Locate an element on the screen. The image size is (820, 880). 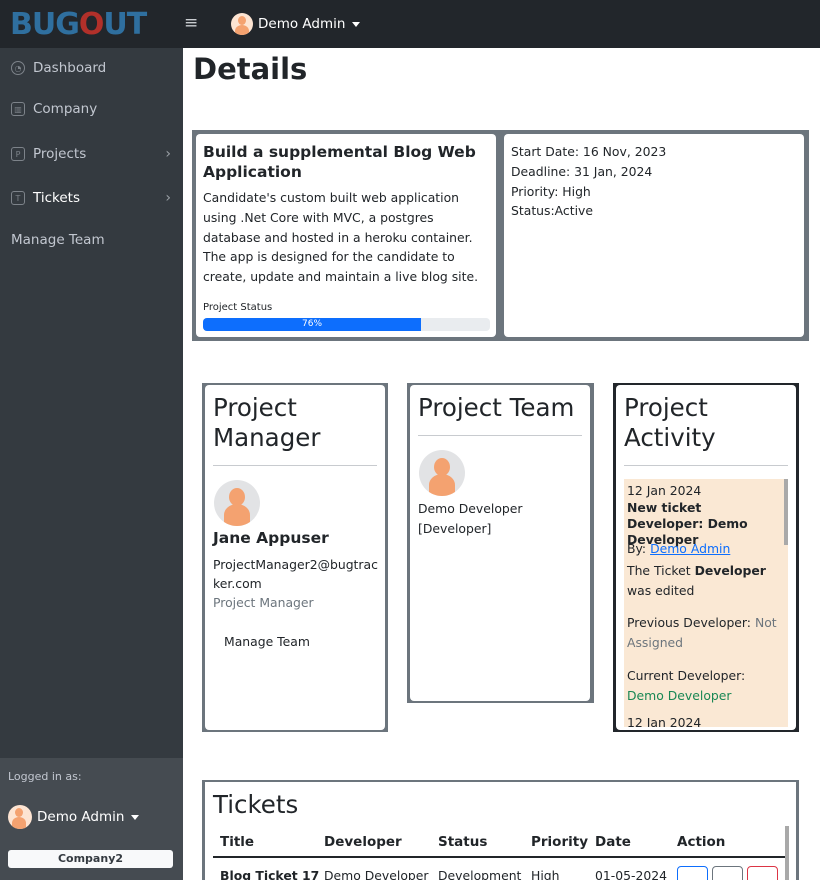
logged-in-label: Logged in as: is located at coordinates (45, 776).